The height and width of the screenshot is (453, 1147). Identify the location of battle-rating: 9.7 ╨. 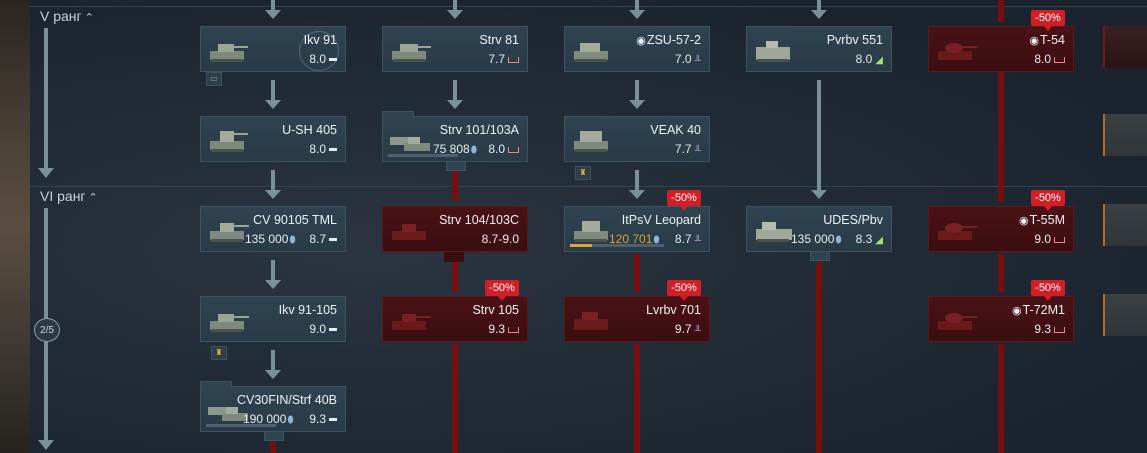
(687, 329).